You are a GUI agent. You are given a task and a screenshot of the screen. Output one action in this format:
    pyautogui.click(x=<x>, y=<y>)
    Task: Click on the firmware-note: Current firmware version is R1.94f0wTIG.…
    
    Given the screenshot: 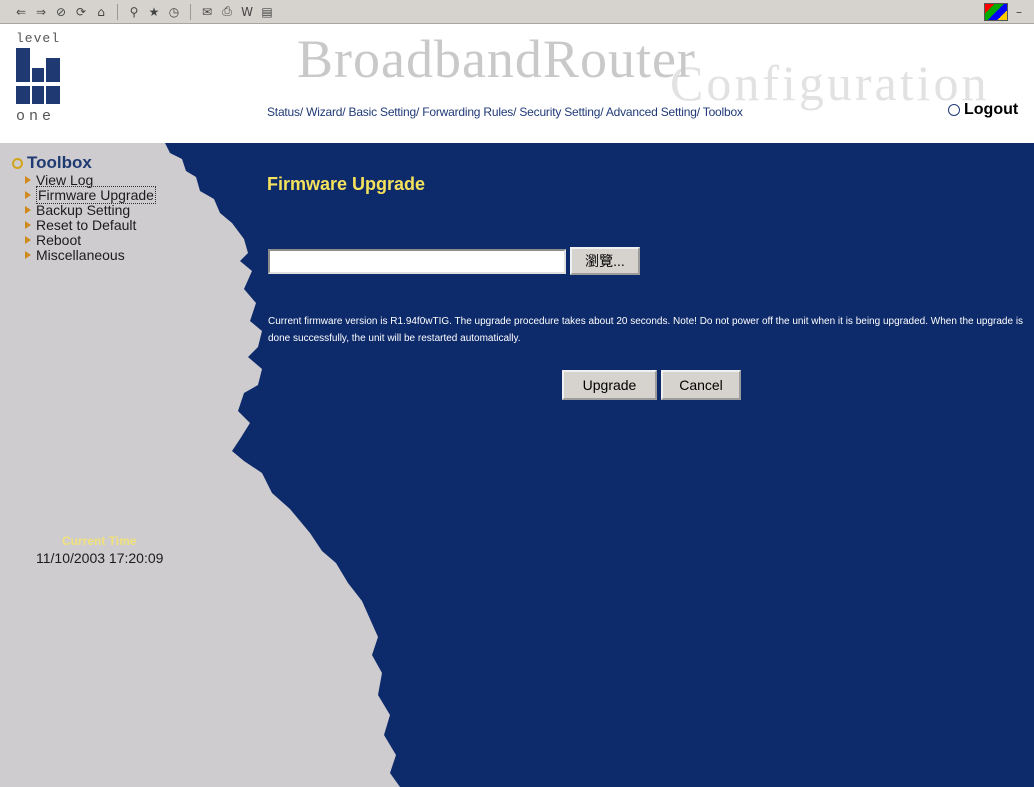 What is the action you would take?
    pyautogui.click(x=646, y=330)
    